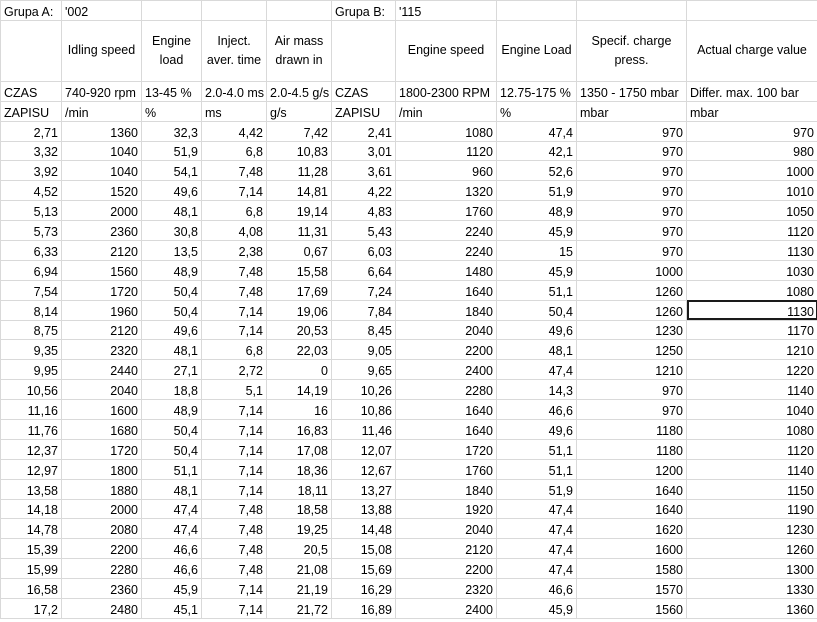 This screenshot has width=817, height=622. What do you see at coordinates (363, 310) in the screenshot?
I see `data-cell: 7,84` at bounding box center [363, 310].